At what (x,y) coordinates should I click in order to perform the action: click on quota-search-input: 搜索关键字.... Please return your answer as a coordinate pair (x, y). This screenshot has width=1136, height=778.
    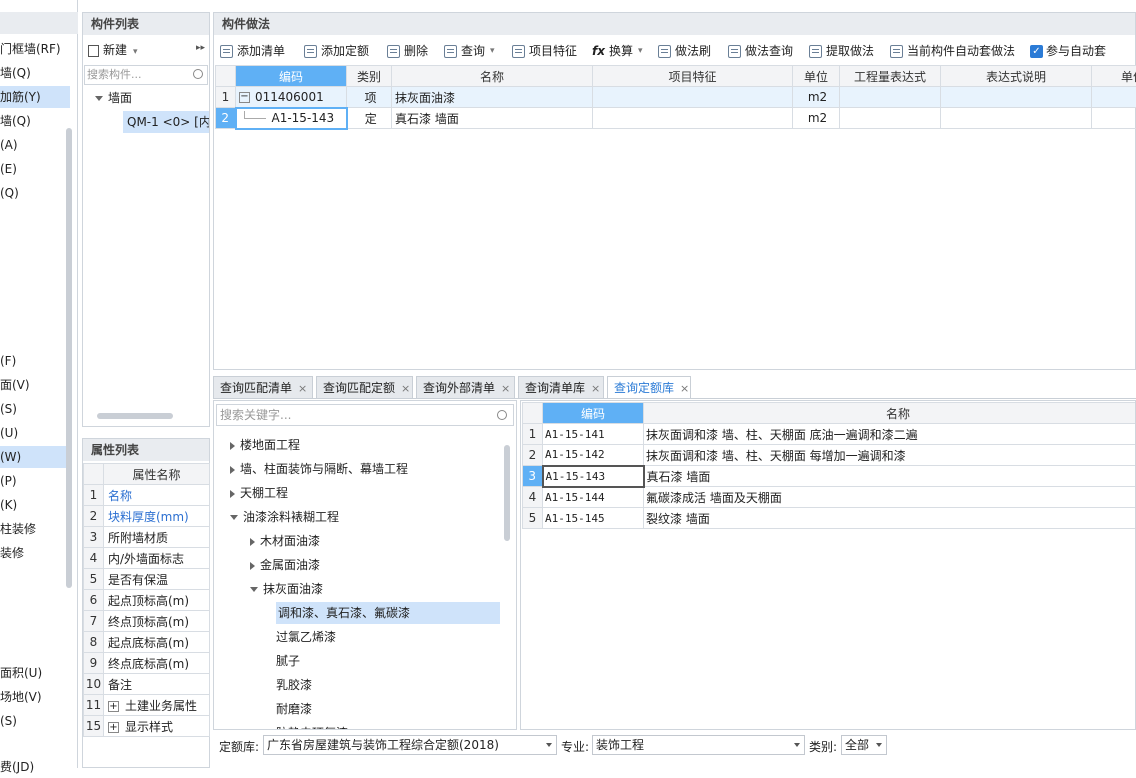
    Looking at the image, I should click on (365, 415).